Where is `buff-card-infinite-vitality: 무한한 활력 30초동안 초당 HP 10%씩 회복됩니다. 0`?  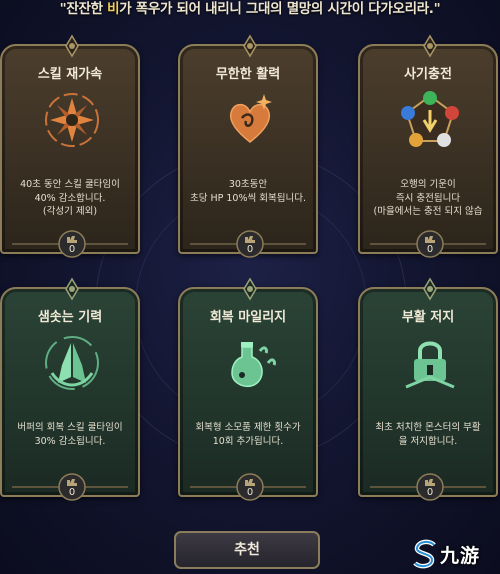
buff-card-infinite-vitality: 무한한 활력 30초동안 초당 HP 10%씩 회복됩니다. 0 is located at coordinates (248, 146).